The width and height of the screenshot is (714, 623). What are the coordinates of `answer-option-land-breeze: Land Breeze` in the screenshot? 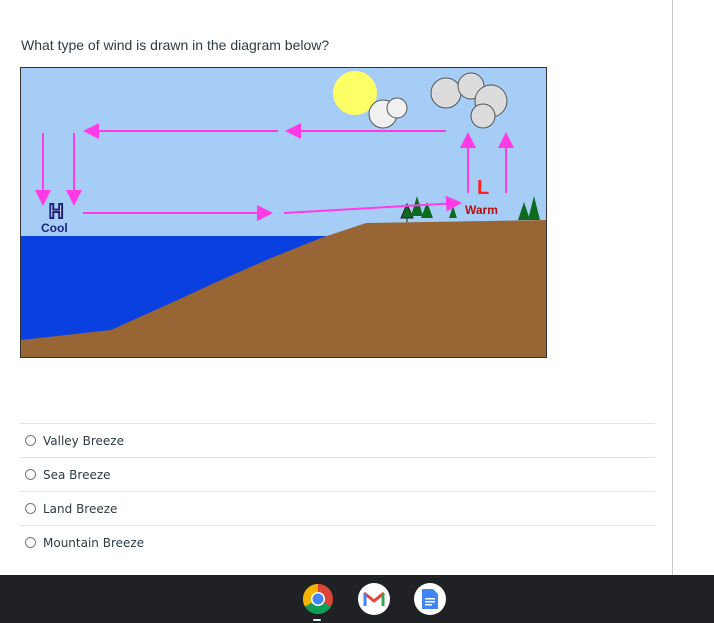 It's located at (337, 508).